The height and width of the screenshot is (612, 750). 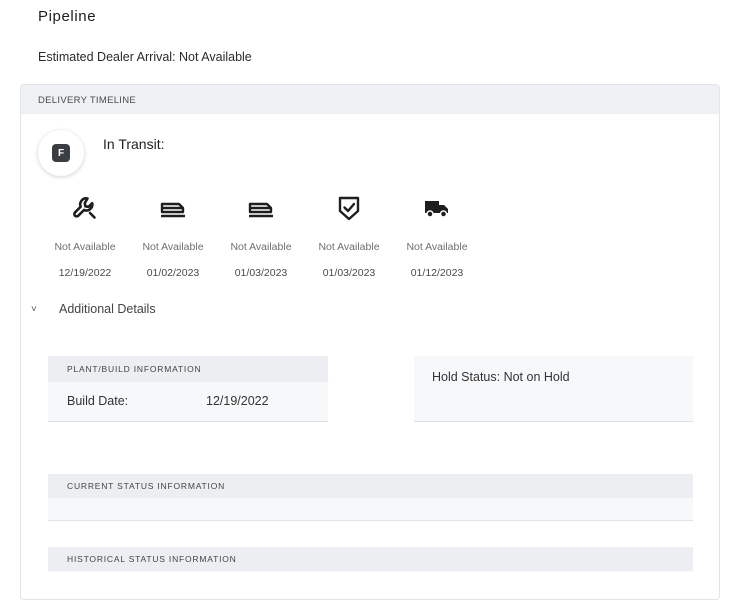 I want to click on current-status-section: CURRENT STATUS INFORMATION, so click(x=370, y=497).